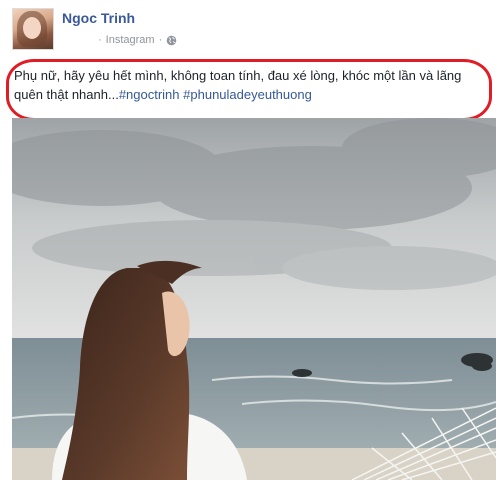 The height and width of the screenshot is (480, 500). I want to click on hashtag-ngoctrinh: #ngoctrinh, so click(149, 94).